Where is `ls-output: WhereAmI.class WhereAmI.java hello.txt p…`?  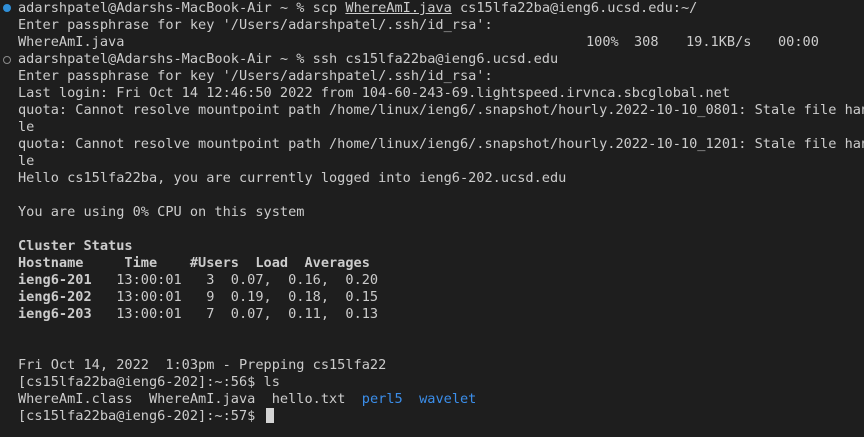 ls-output: WhereAmI.class WhereAmI.java hello.txt p… is located at coordinates (247, 399).